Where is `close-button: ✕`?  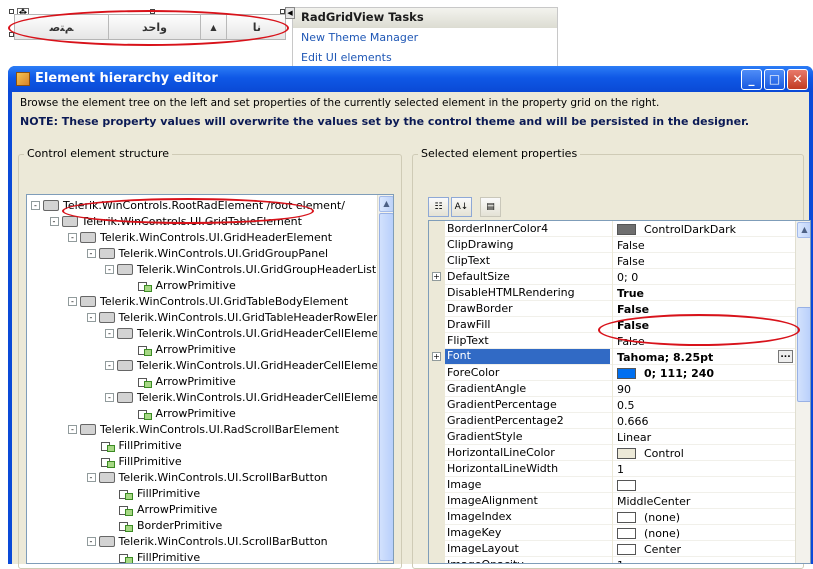
close-button: ✕ is located at coordinates (797, 79).